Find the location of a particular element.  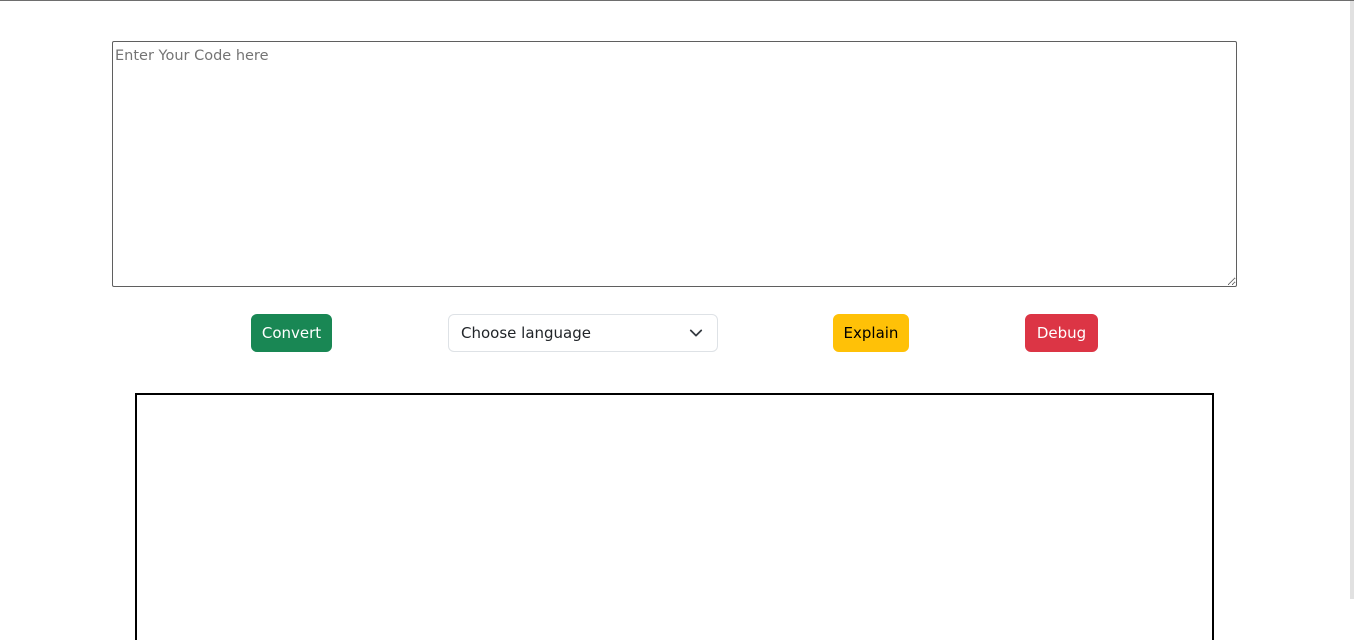

scrollbar-thumb is located at coordinates (1352, 300).